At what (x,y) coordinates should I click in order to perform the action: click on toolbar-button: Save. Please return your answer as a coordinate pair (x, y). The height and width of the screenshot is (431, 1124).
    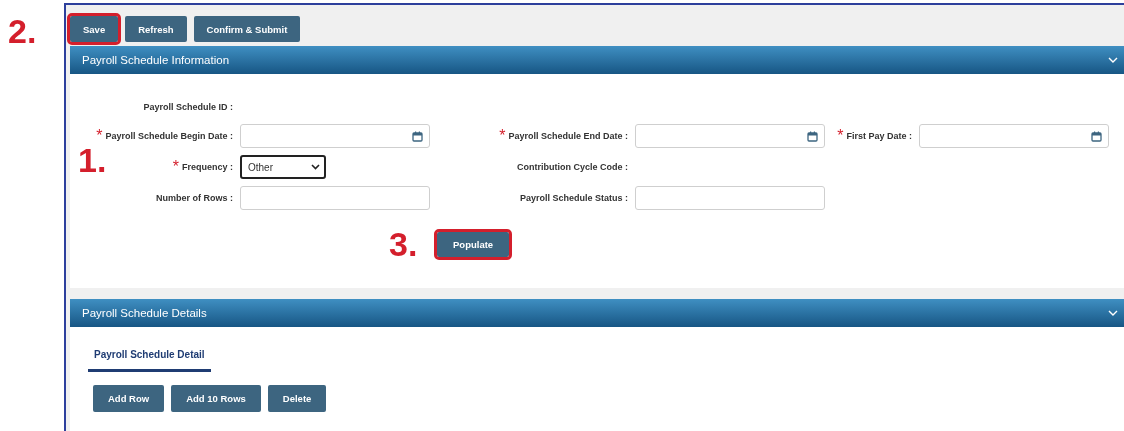
    Looking at the image, I should click on (94, 29).